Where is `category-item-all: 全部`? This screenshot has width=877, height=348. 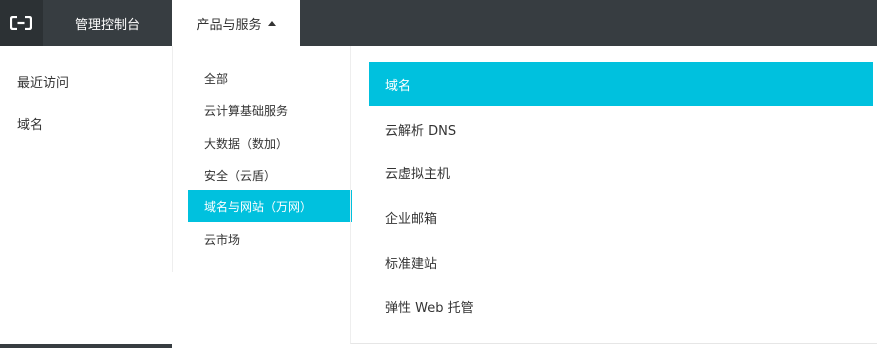
category-item-all: 全部 is located at coordinates (270, 78).